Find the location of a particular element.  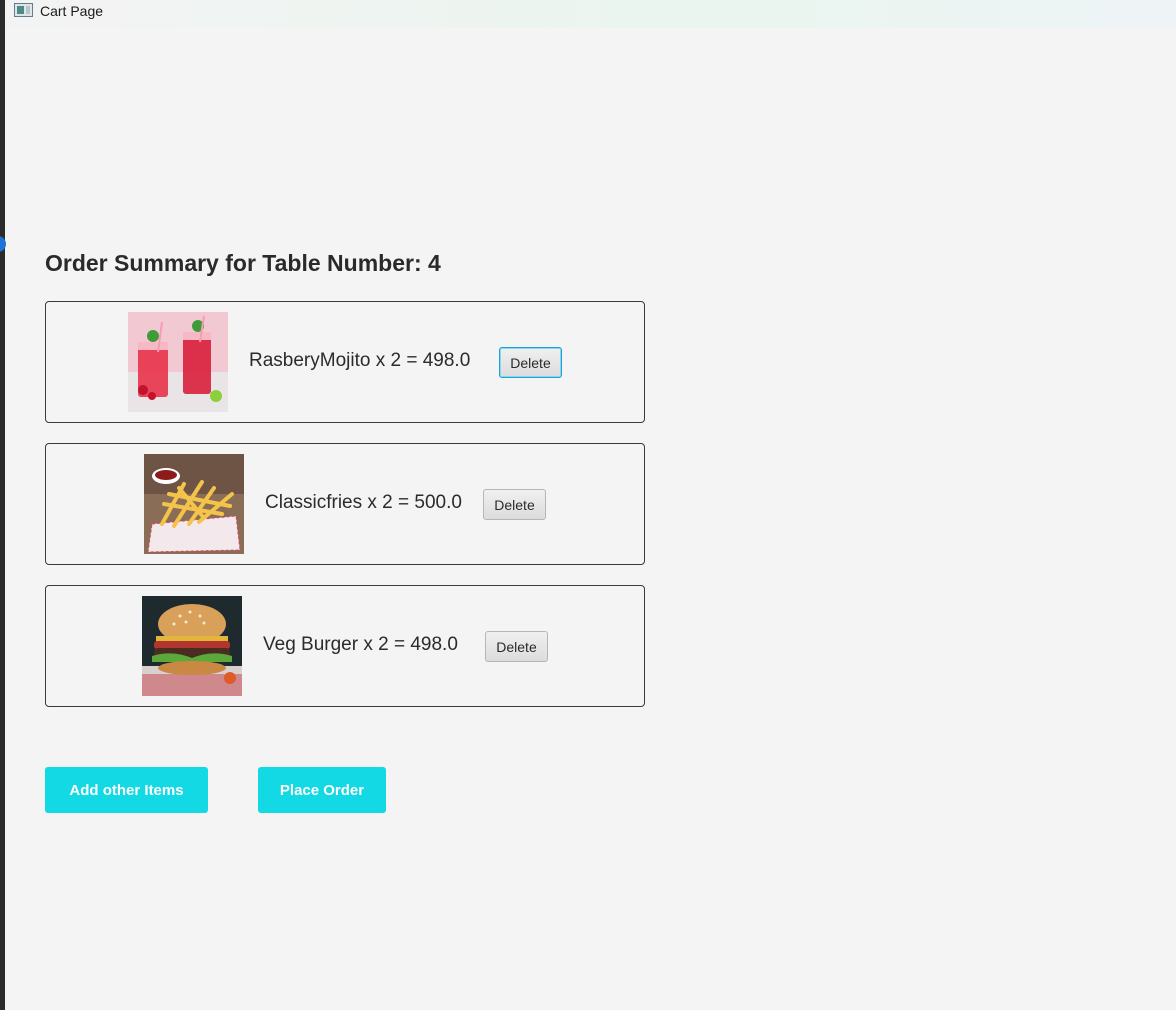

cart-item-card: RasberyMojito x 2 = 498.0 Delete is located at coordinates (345, 362).